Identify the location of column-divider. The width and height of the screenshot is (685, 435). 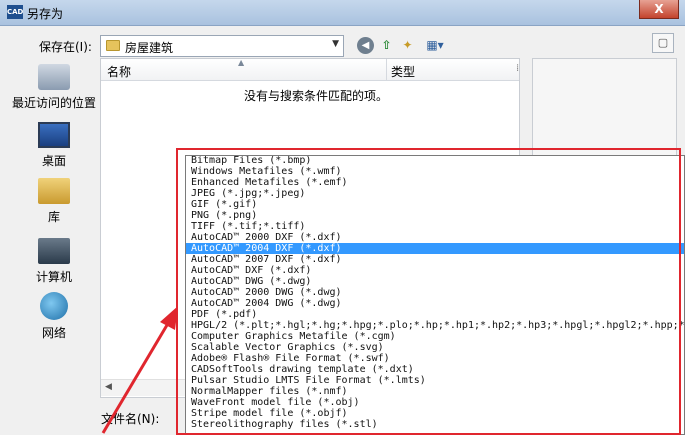
(386, 70).